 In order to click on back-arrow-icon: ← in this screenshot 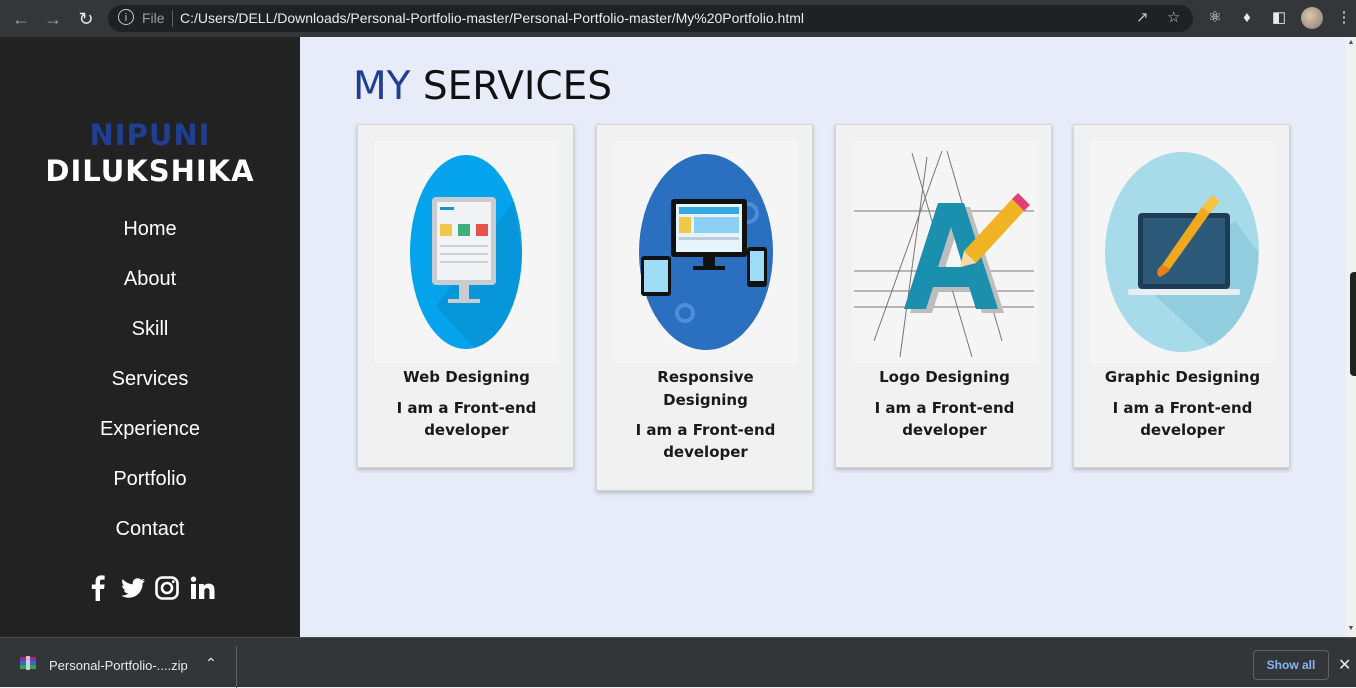, I will do `click(21, 19)`.